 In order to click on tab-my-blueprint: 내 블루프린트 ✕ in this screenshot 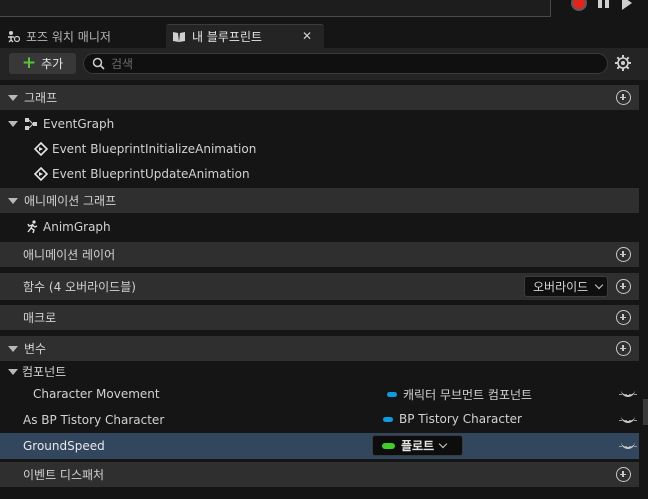, I will do `click(245, 36)`.